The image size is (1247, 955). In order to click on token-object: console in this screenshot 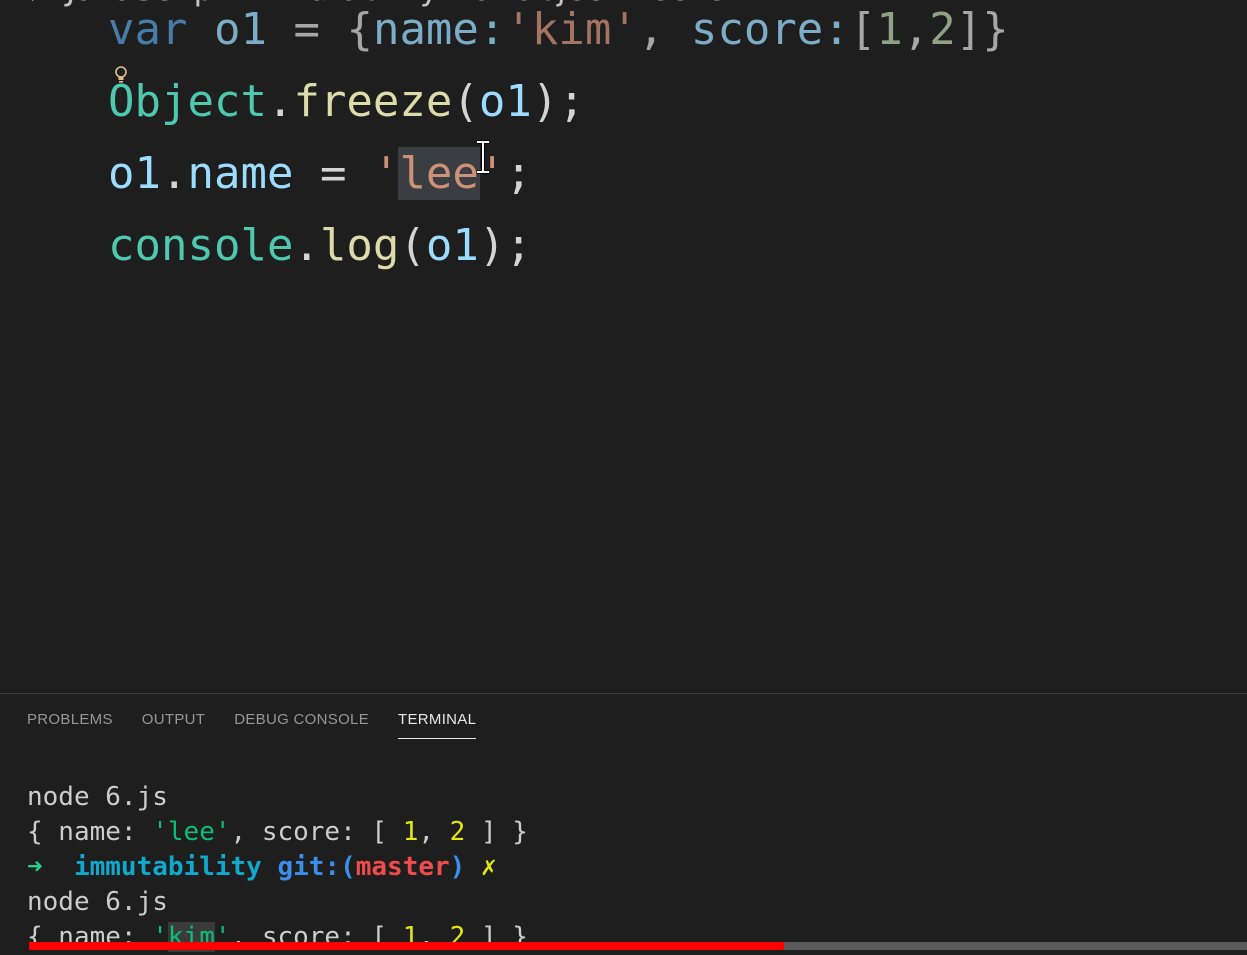, I will do `click(201, 245)`.